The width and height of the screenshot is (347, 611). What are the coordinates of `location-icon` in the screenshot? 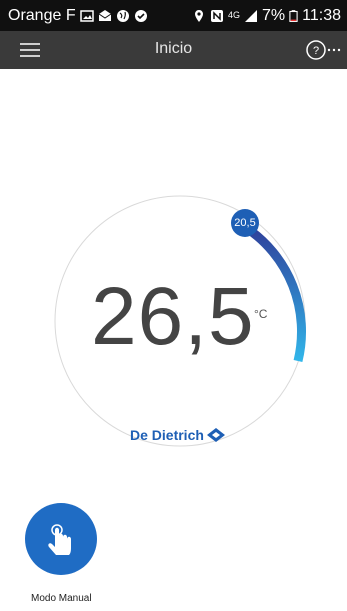 It's located at (199, 15).